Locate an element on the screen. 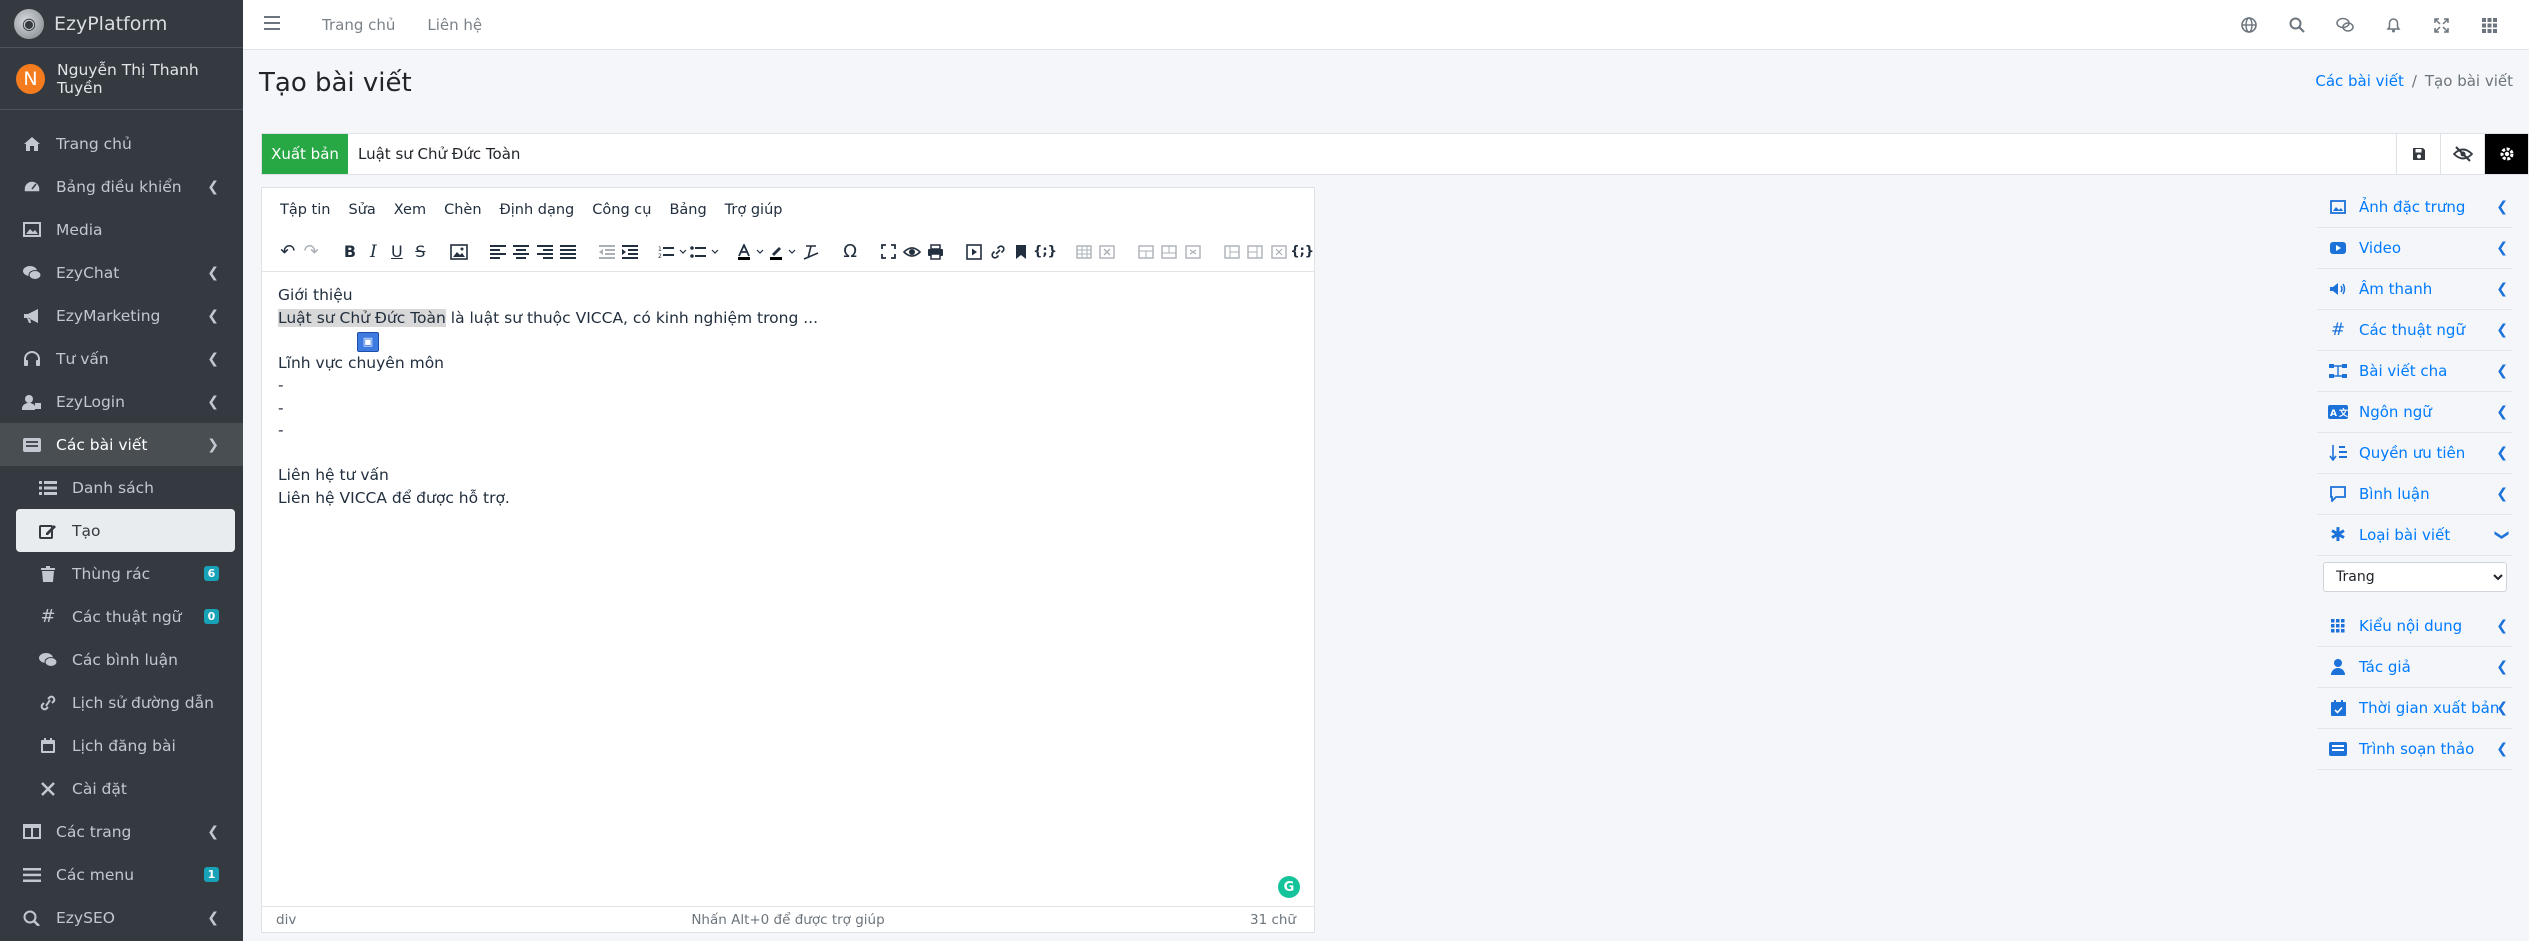 The width and height of the screenshot is (2529, 941). sidebar-item-home: Trang chủ is located at coordinates (121, 143).